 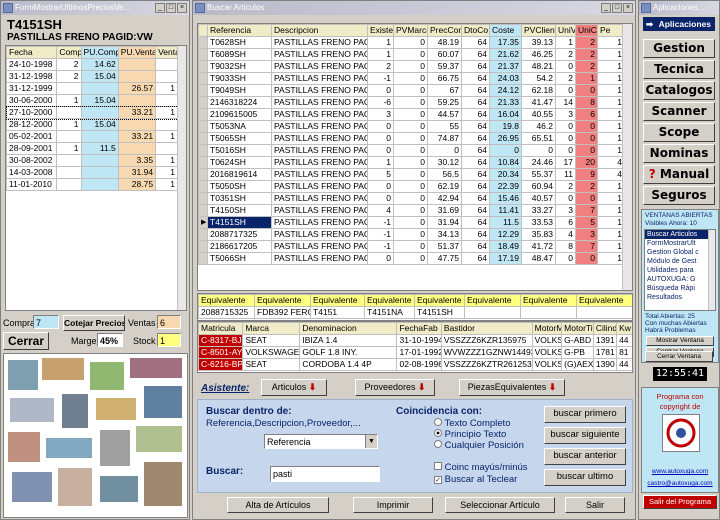 I want to click on compras-field: 7, so click(x=46, y=322).